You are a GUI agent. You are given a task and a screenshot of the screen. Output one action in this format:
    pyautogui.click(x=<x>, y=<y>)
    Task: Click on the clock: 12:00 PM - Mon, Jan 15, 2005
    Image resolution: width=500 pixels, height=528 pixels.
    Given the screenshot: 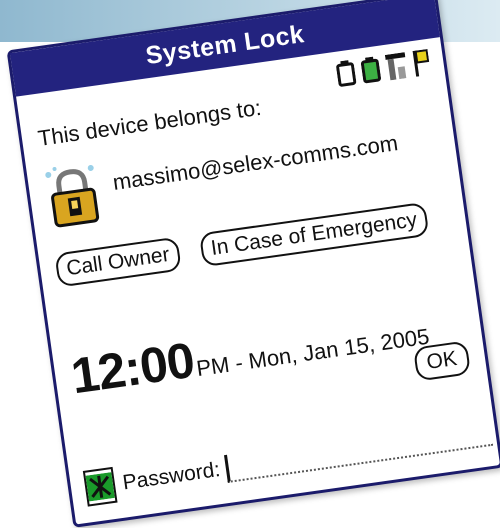 What is the action you would take?
    pyautogui.click(x=250, y=351)
    